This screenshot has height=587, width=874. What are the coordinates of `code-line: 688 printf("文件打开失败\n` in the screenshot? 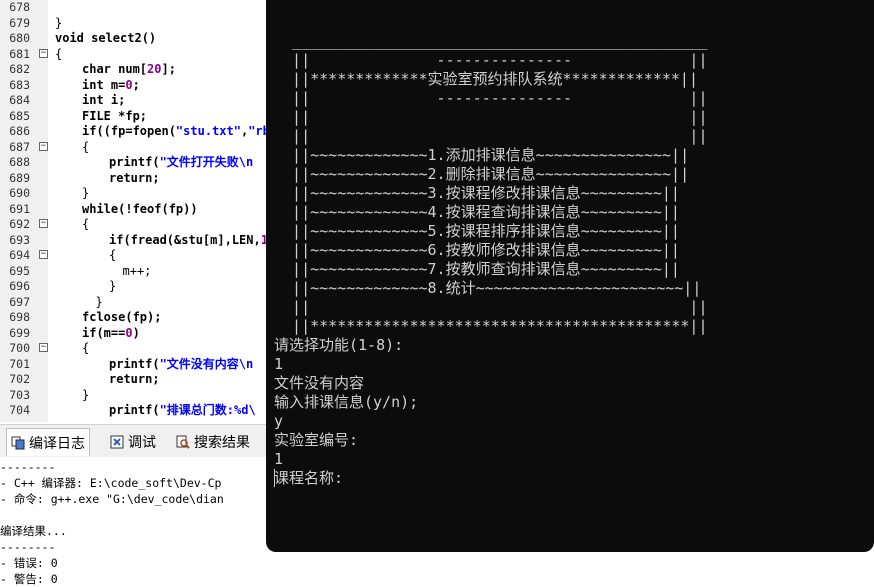 It's located at (134, 163).